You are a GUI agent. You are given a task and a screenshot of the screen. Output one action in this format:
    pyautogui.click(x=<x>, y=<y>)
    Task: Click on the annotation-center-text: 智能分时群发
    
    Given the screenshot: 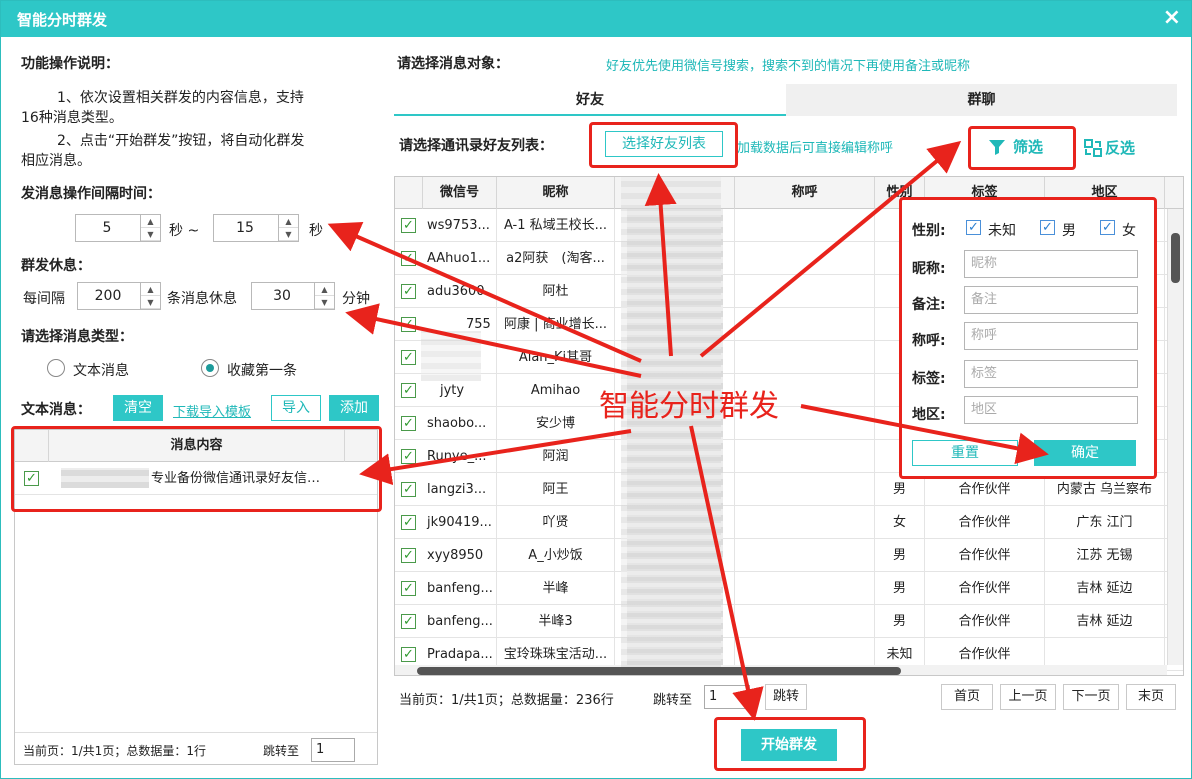 What is the action you would take?
    pyautogui.click(x=689, y=406)
    